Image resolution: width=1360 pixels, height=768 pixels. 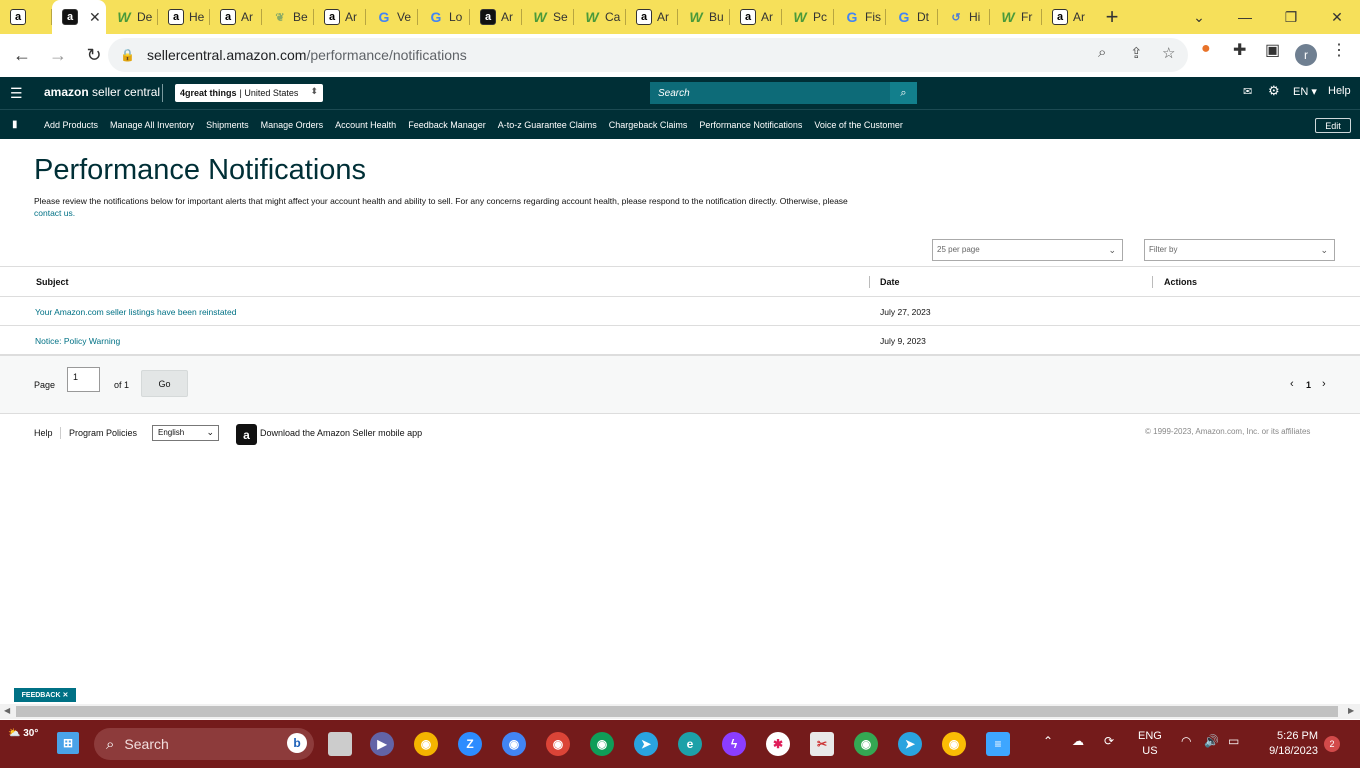 I want to click on close-window-button: ✕, so click(x=1337, y=17).